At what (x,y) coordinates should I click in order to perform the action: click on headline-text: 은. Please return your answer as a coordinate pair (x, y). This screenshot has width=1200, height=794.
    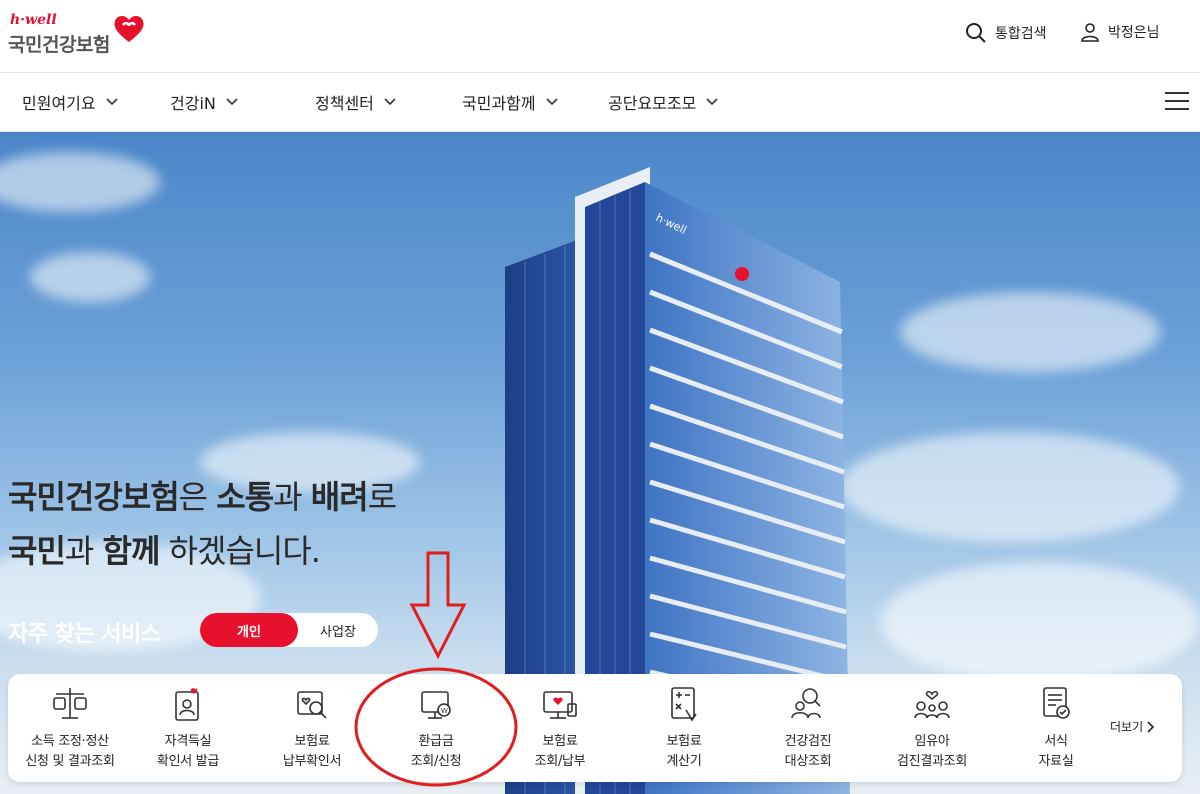
    Looking at the image, I should click on (197, 497).